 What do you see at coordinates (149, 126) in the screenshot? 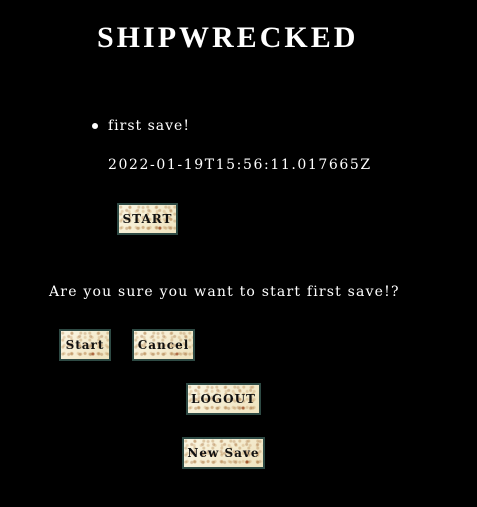
I see `save-name: first save!` at bounding box center [149, 126].